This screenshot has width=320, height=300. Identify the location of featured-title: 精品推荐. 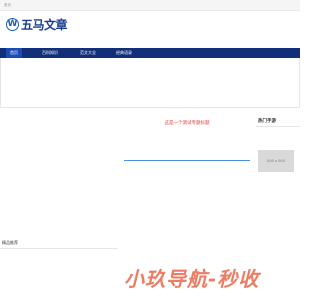
(10, 242).